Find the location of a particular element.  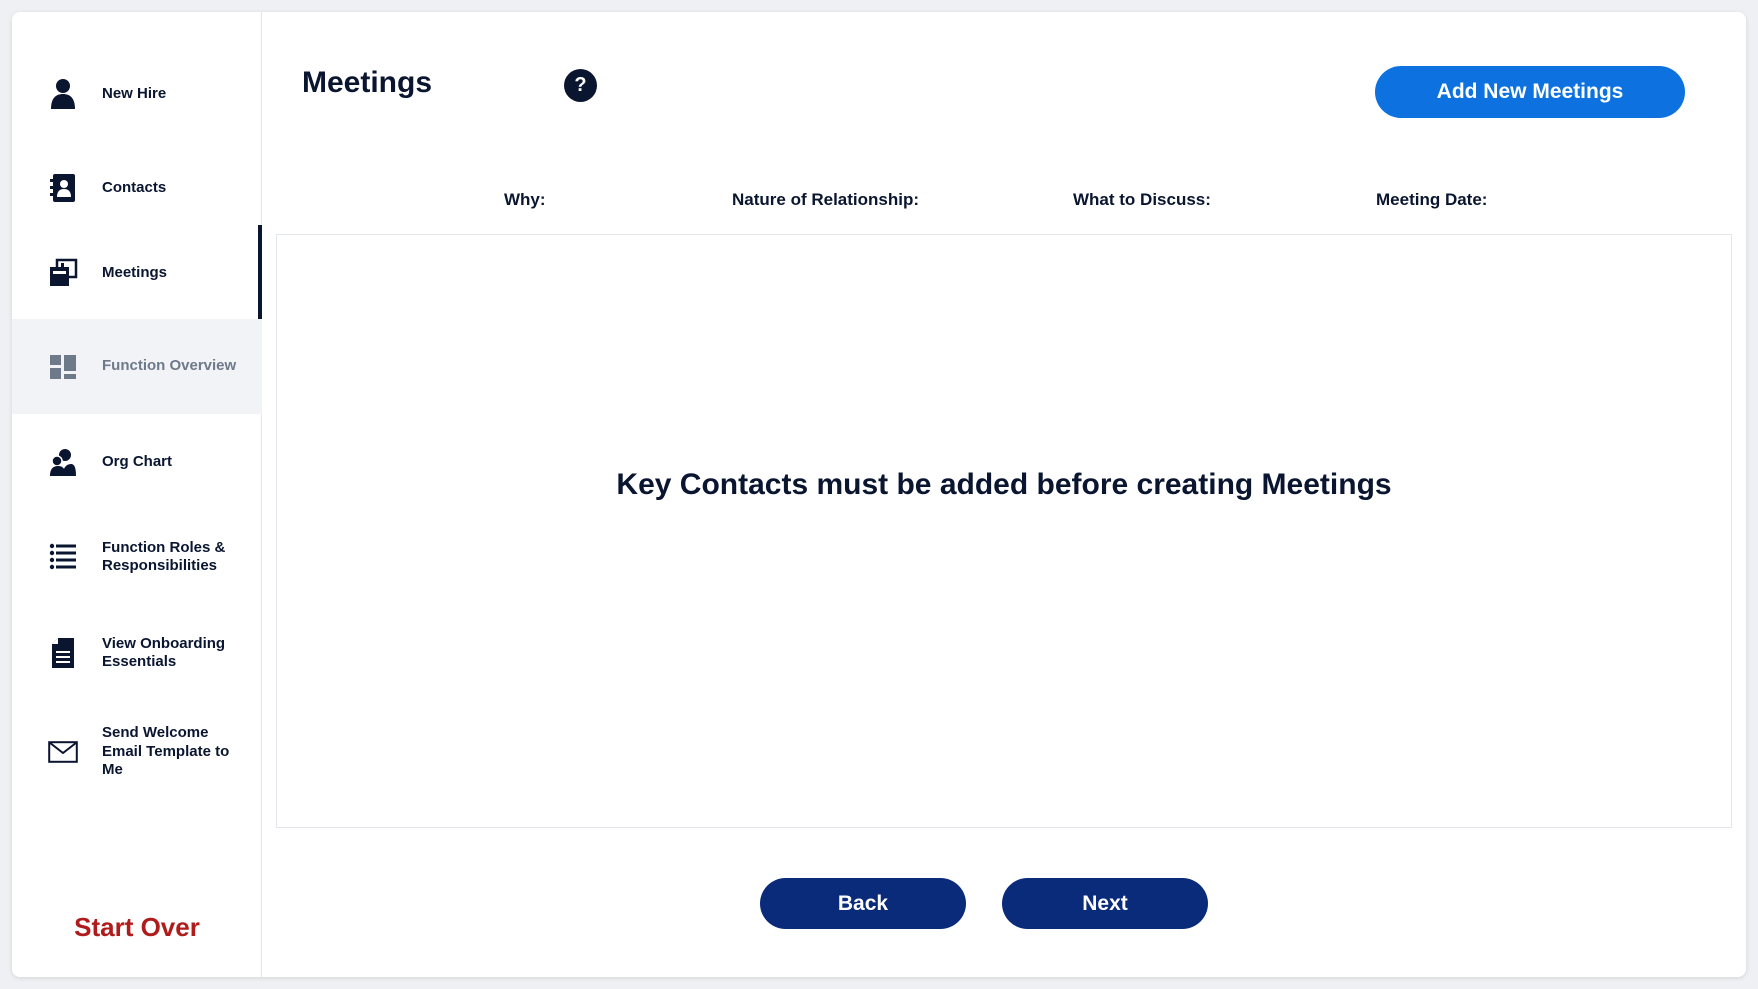

sidebar-item-onboarding-essentials: View Onboarding Essentials is located at coordinates (137, 653).